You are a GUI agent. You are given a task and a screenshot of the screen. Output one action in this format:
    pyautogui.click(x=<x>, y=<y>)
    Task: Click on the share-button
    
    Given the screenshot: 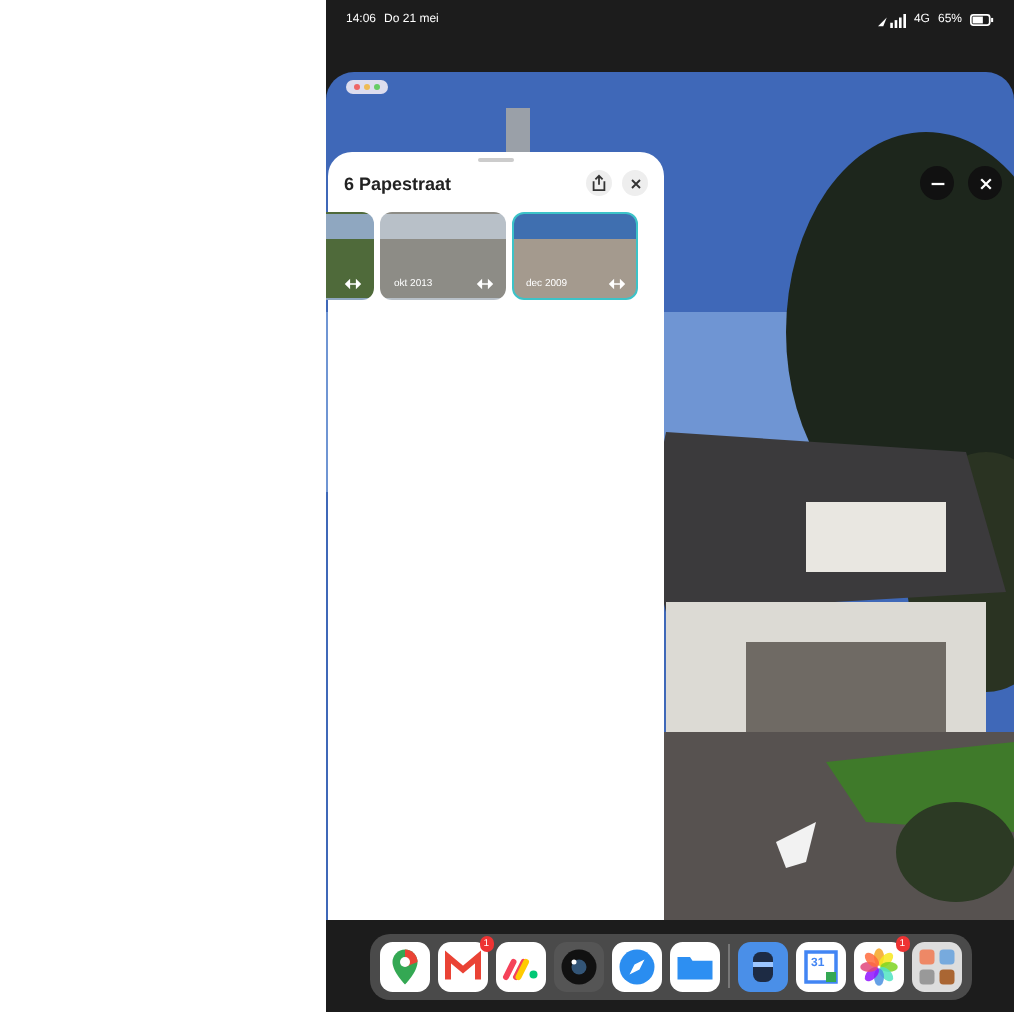 What is the action you would take?
    pyautogui.click(x=599, y=183)
    